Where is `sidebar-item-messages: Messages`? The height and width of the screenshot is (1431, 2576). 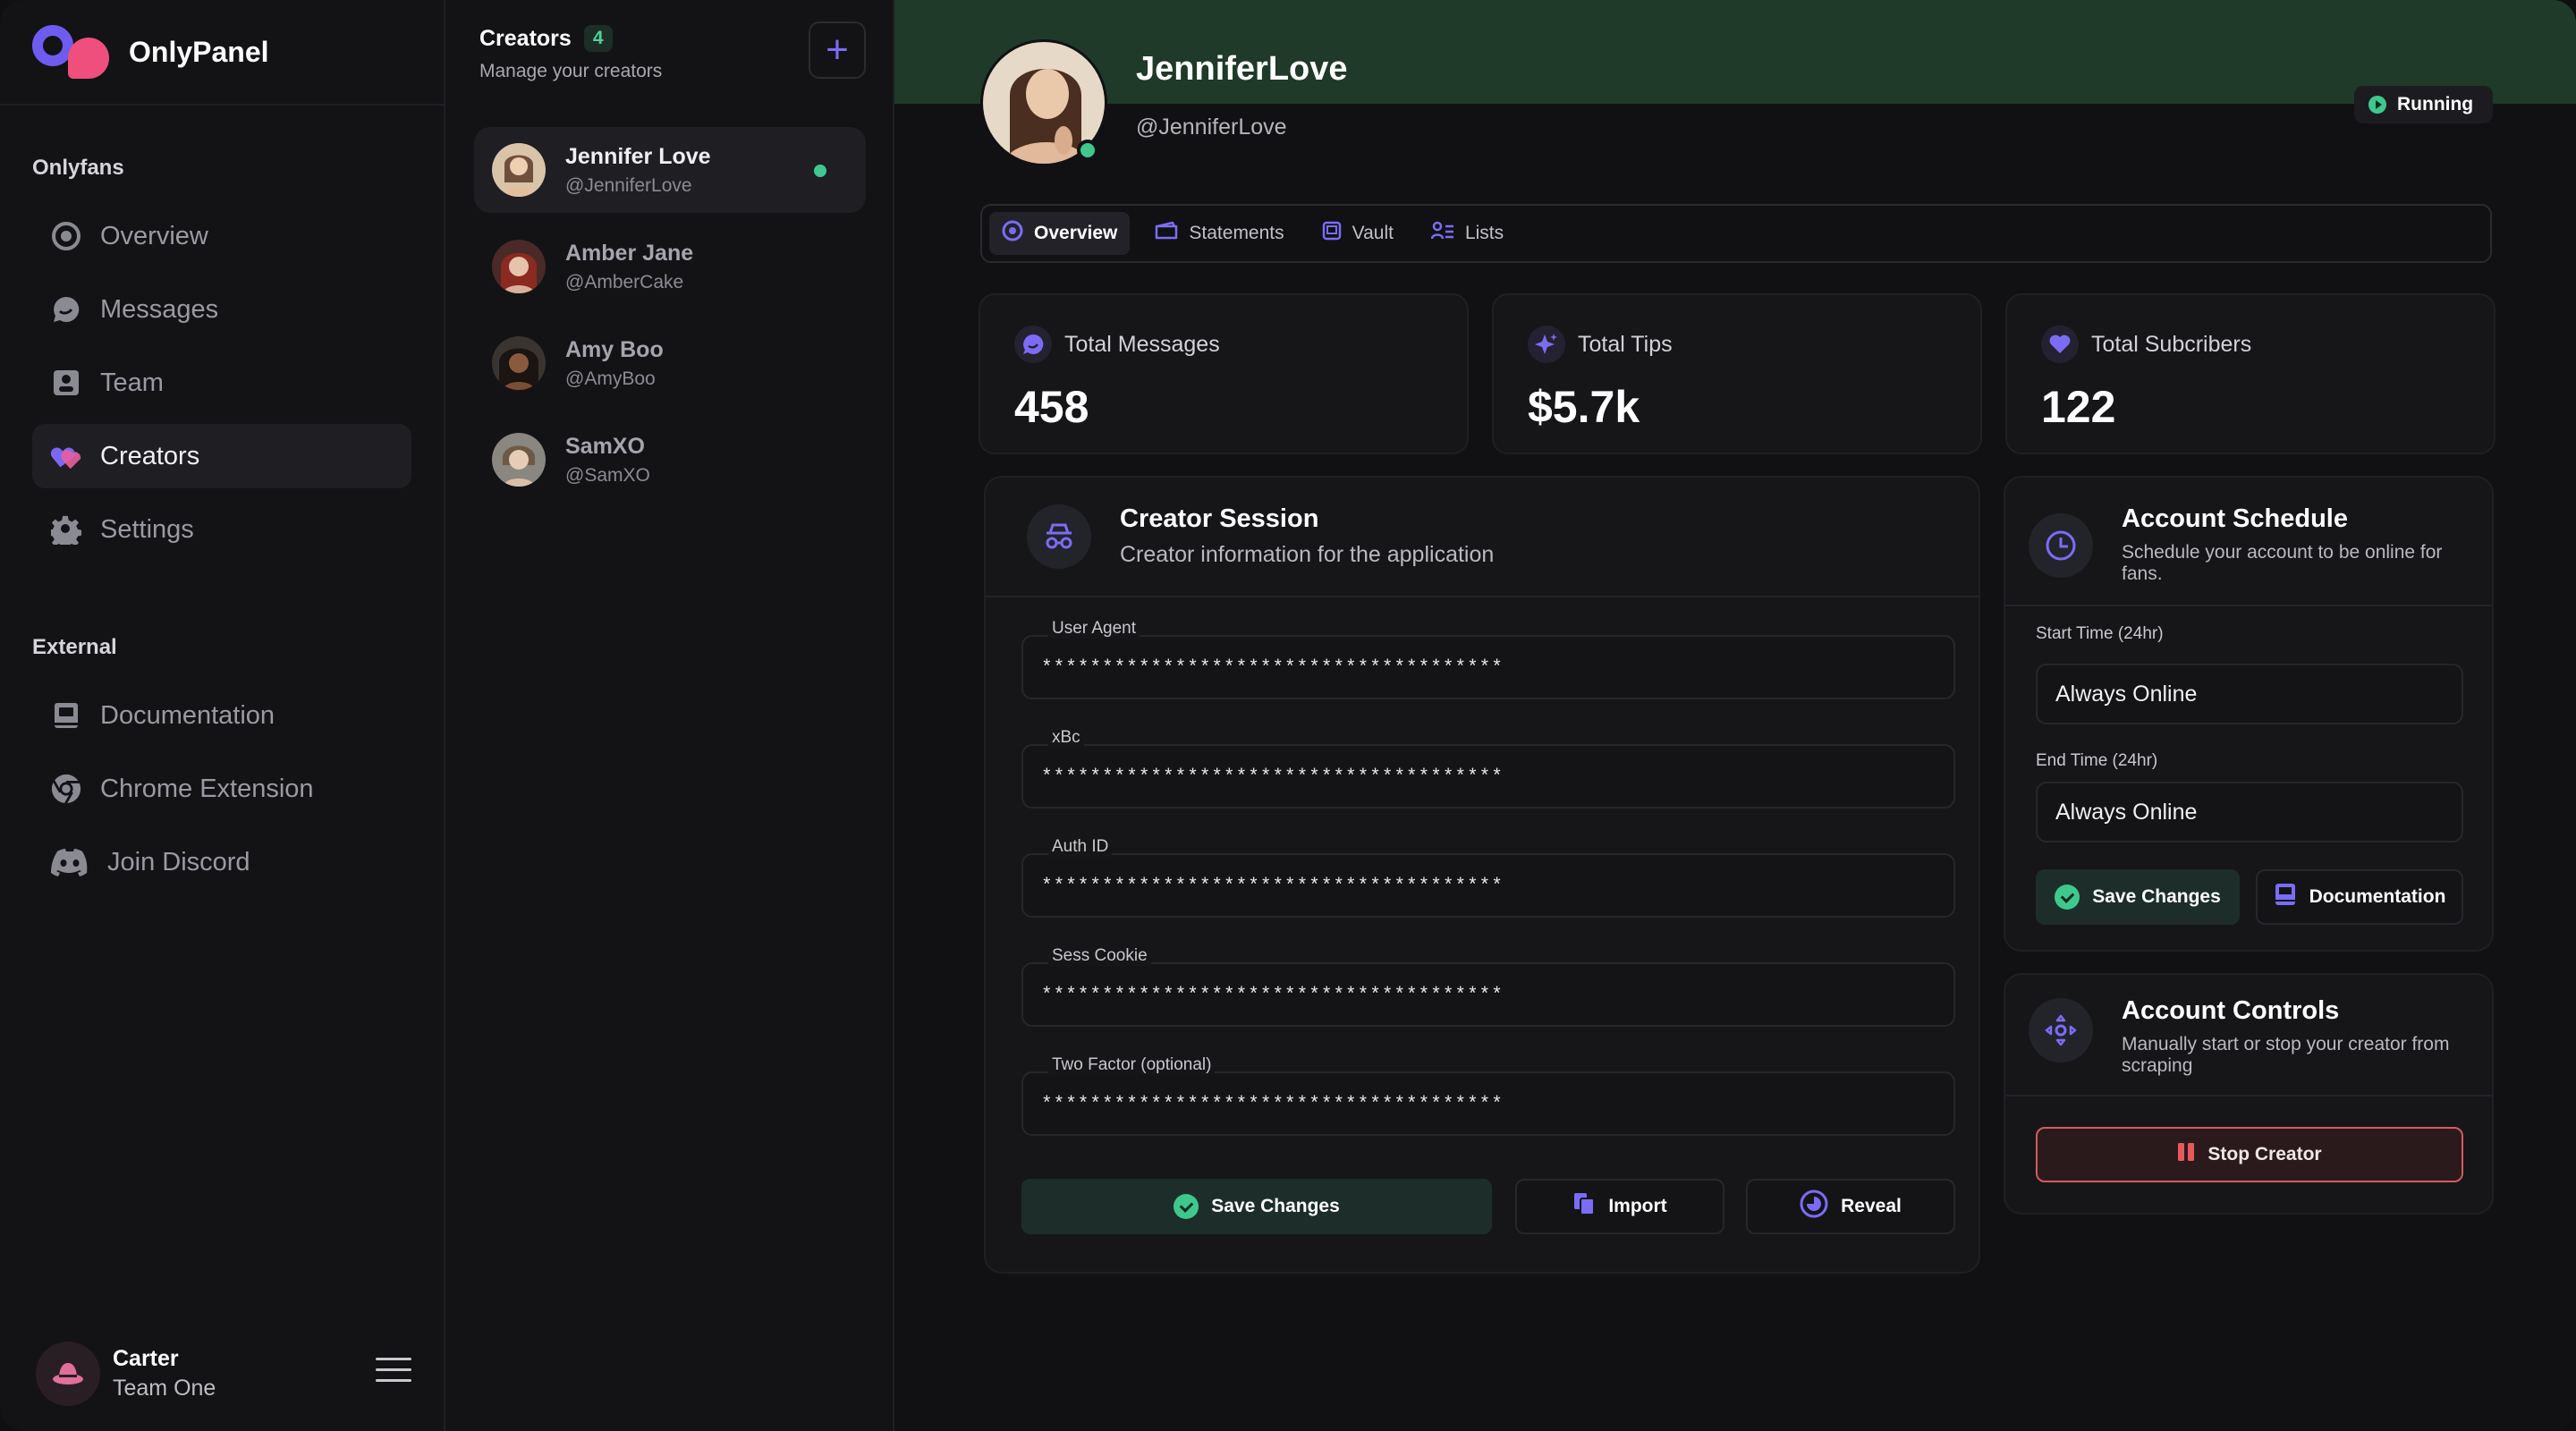 sidebar-item-messages: Messages is located at coordinates (221, 310).